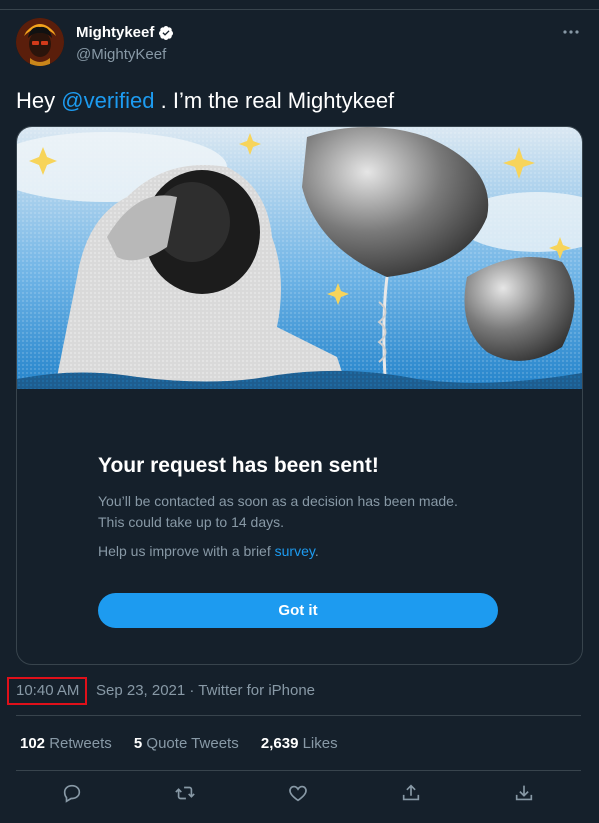 This screenshot has width=599, height=823. I want to click on mention-link: @verified, so click(107, 100).